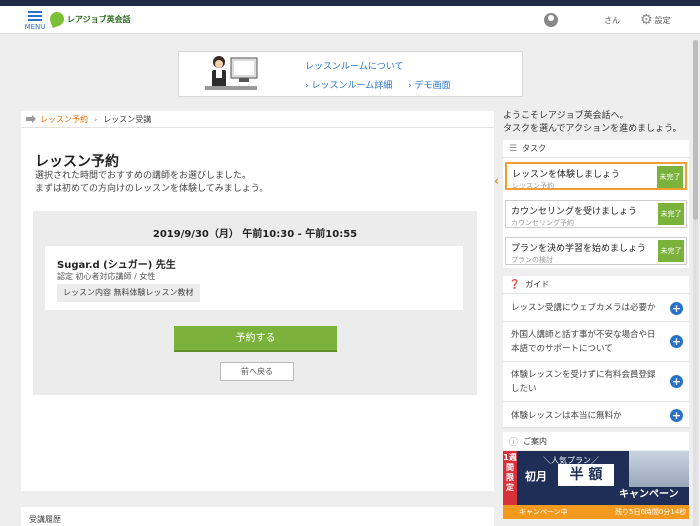 This screenshot has height=526, width=700. What do you see at coordinates (596, 512) in the screenshot?
I see `campaign-countdown-bar: キャンペーン中 残り5日6時間0分14秒` at bounding box center [596, 512].